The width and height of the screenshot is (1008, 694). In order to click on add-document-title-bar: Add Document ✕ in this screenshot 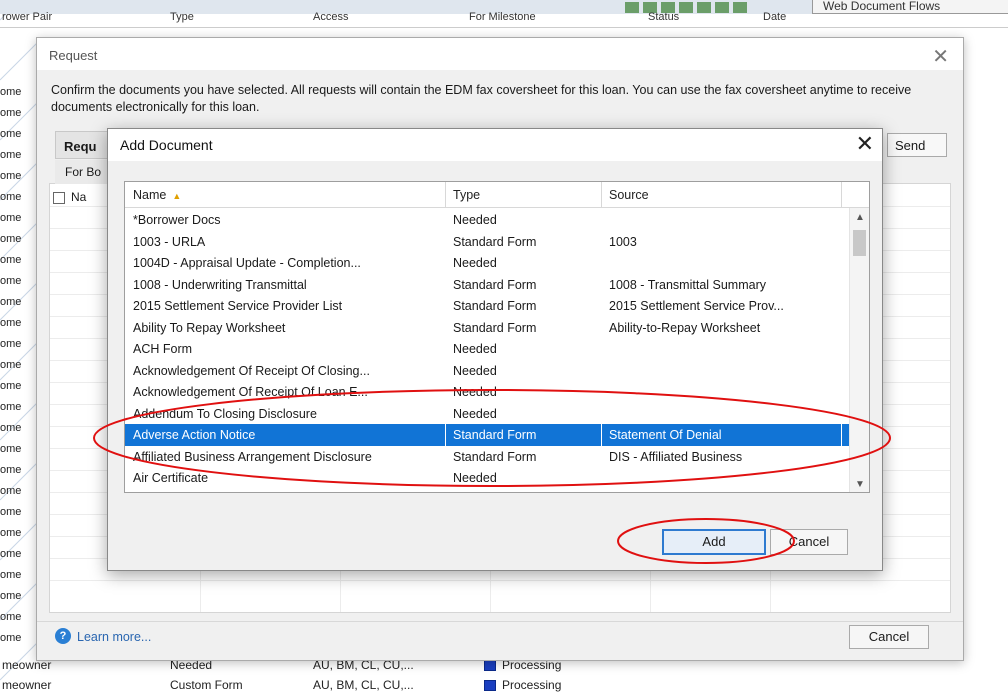, I will do `click(495, 145)`.